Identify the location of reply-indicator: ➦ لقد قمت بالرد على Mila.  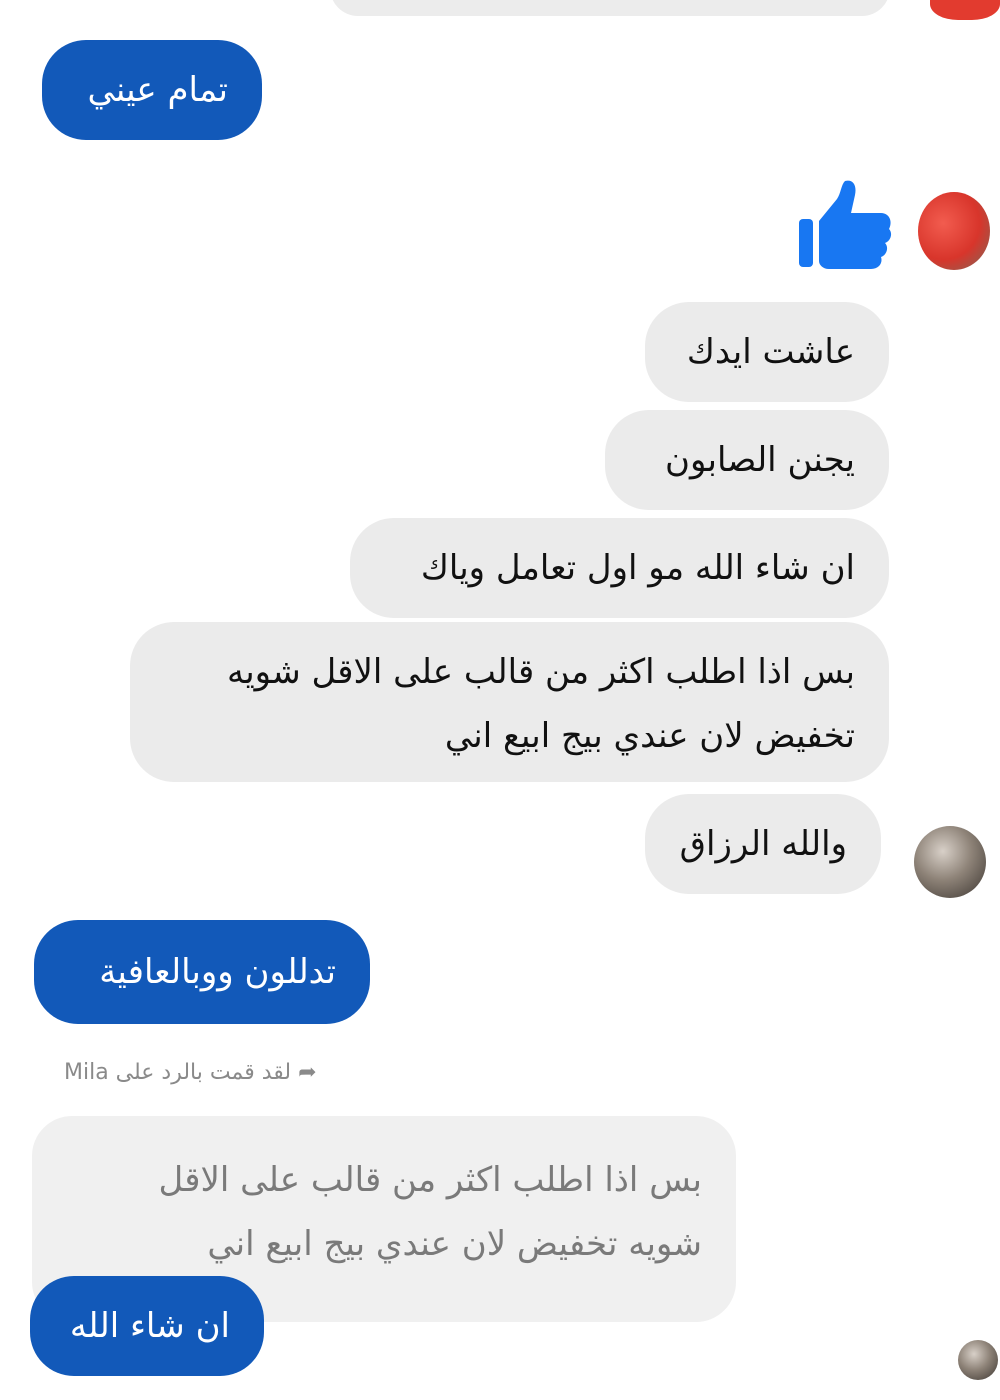
(229, 1072).